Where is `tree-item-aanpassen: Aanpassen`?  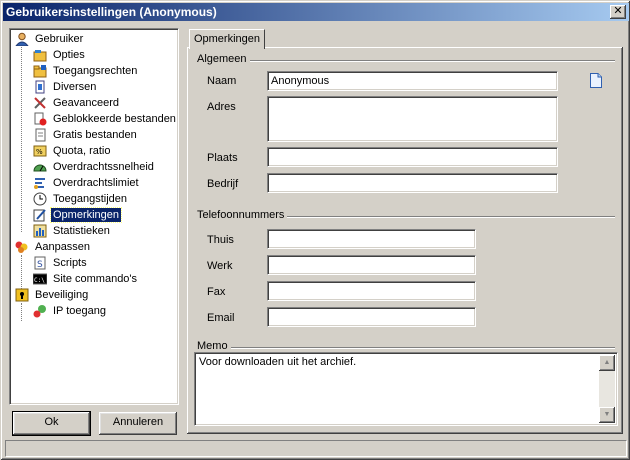
tree-item-aanpassen: Aanpassen is located at coordinates (53, 247).